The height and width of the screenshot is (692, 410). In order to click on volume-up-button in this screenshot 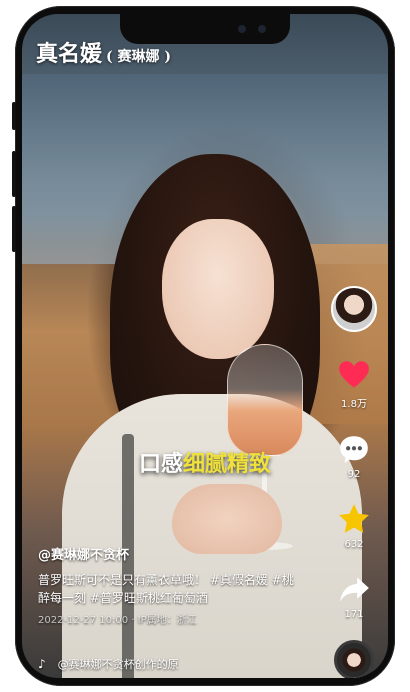, I will do `click(14, 174)`.